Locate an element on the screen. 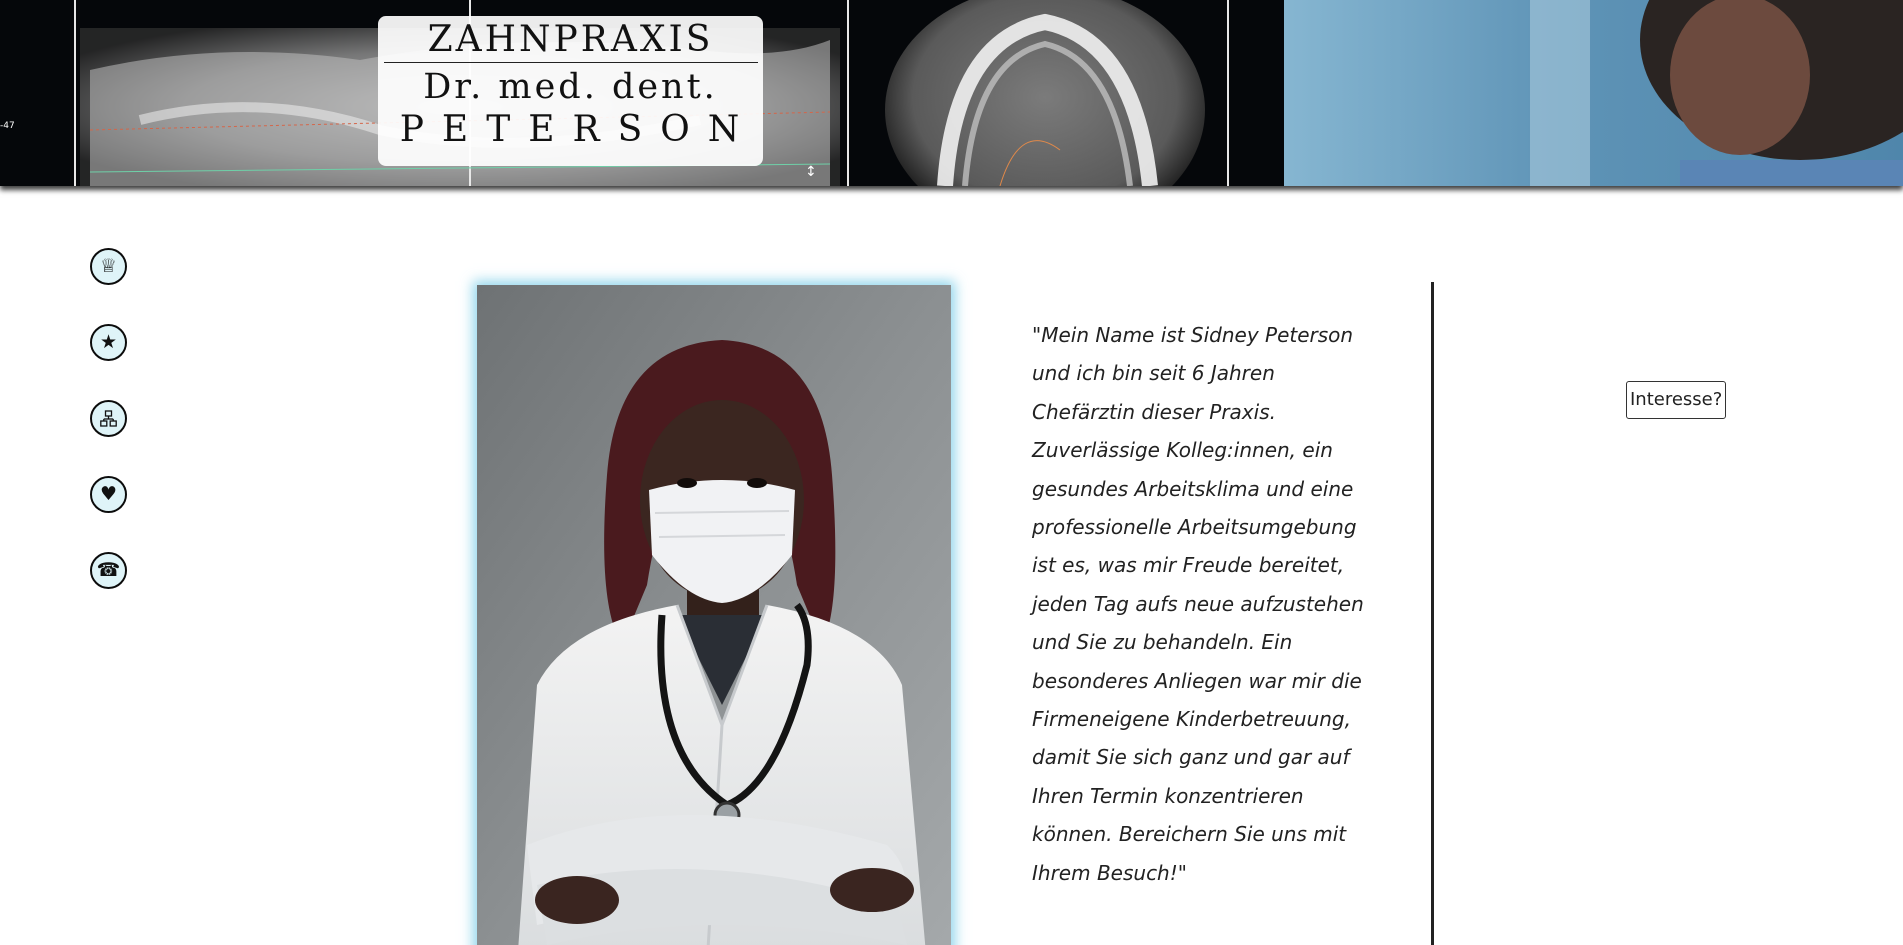  vertical-divider is located at coordinates (1432, 613).